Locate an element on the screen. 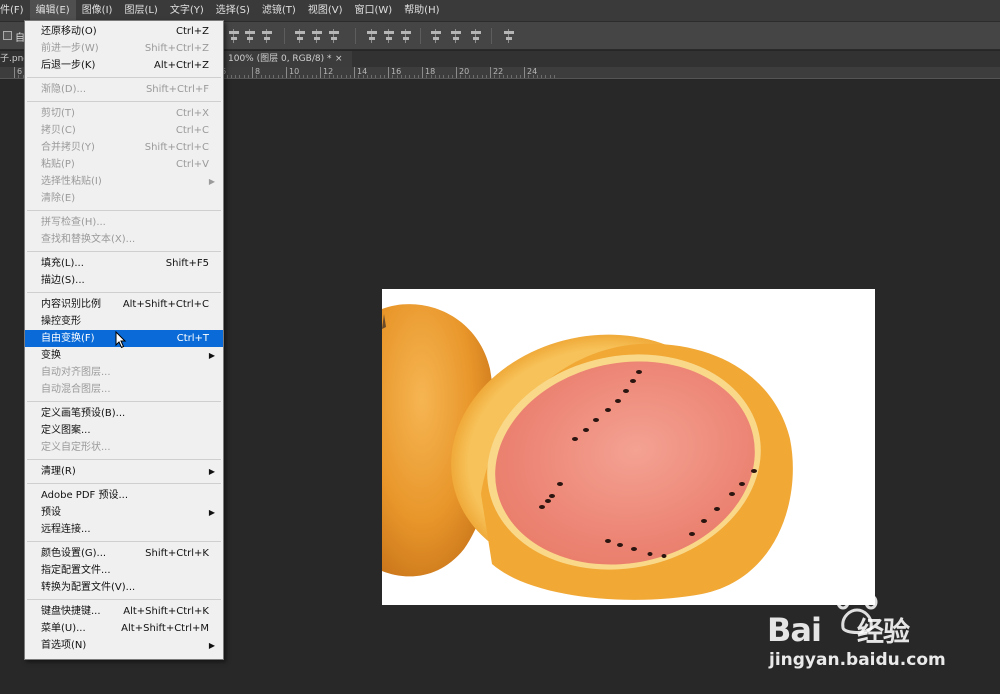 This screenshot has width=1000, height=694. document-tab-previous: 子.png is located at coordinates (12, 59).